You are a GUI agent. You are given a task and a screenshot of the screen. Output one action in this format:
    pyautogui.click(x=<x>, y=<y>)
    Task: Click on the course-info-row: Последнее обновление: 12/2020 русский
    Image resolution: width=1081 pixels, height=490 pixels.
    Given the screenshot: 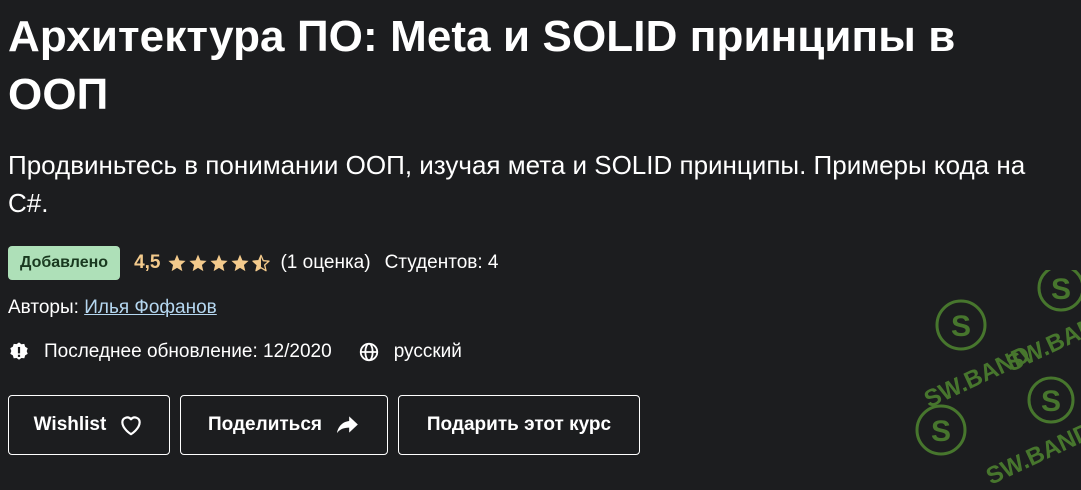 What is the action you would take?
    pyautogui.click(x=235, y=352)
    